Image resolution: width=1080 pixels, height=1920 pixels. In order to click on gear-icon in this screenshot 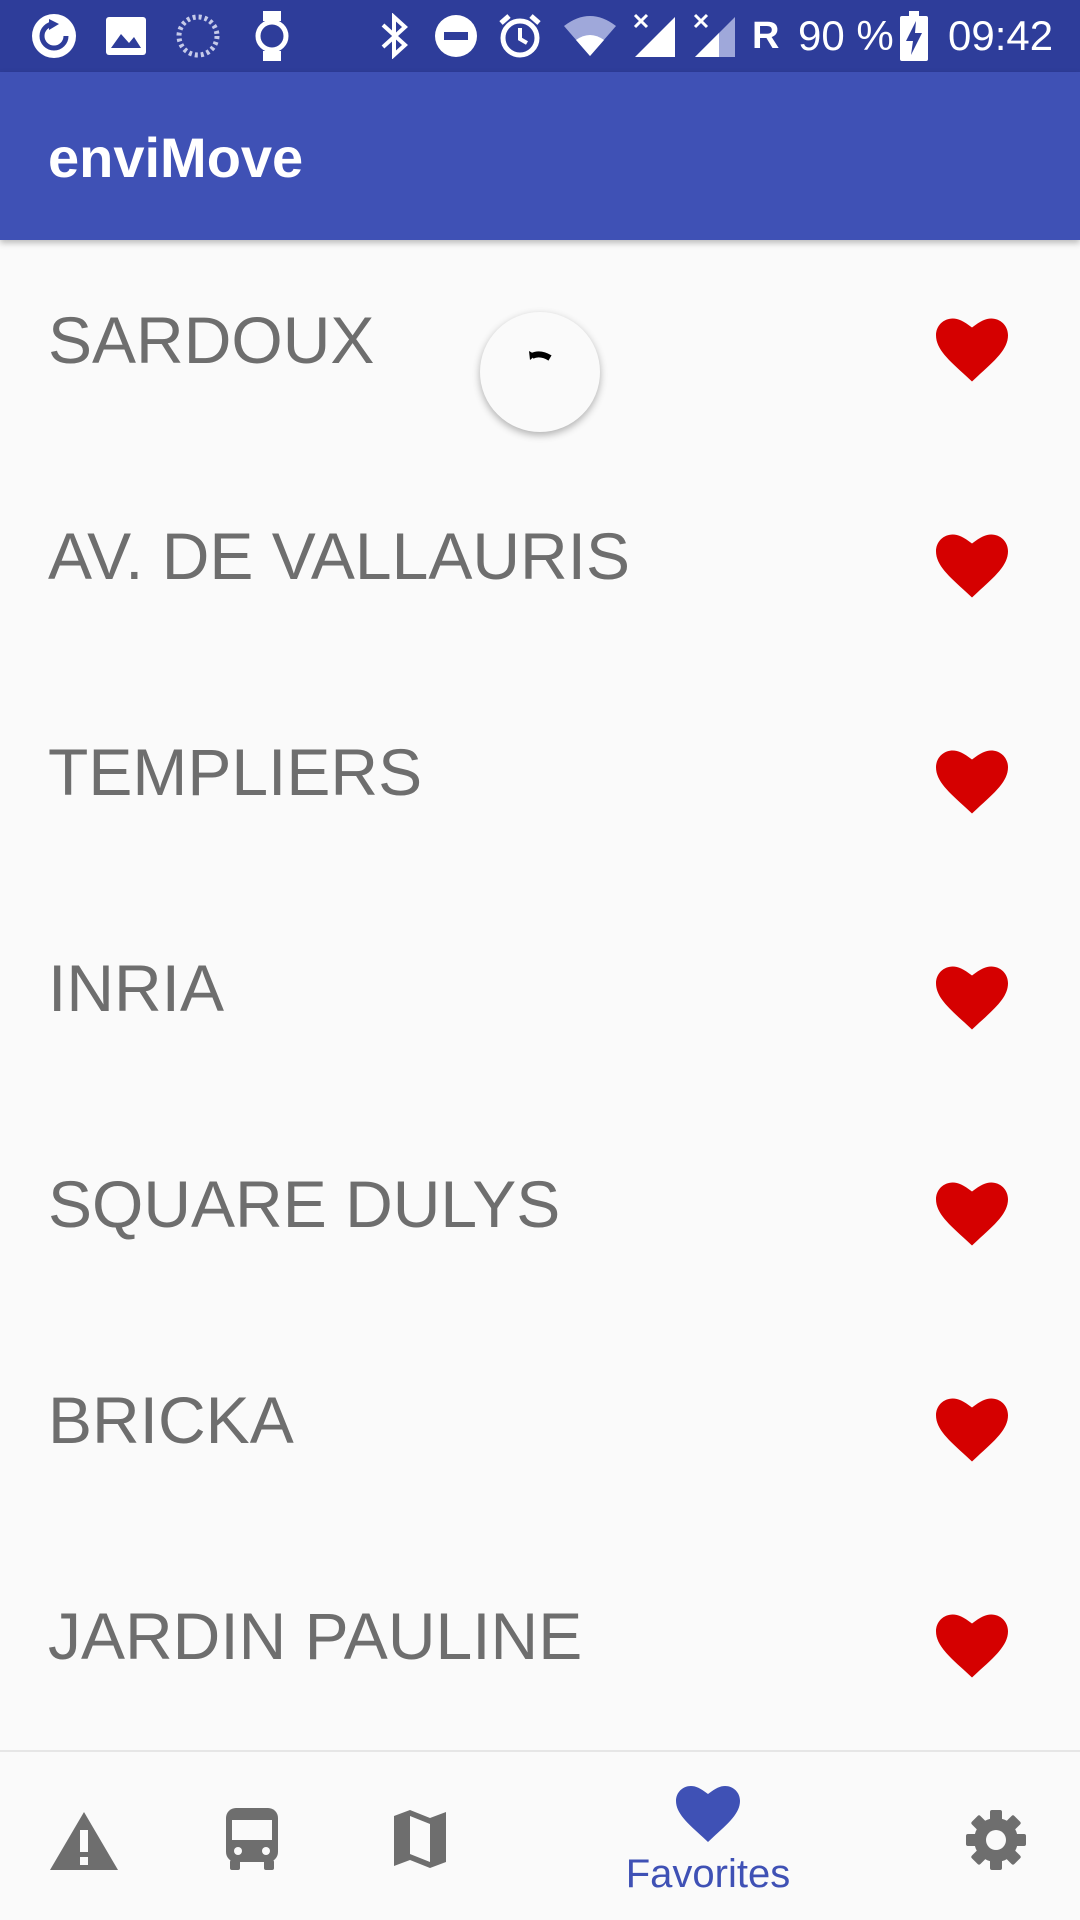, I will do `click(996, 1840)`.